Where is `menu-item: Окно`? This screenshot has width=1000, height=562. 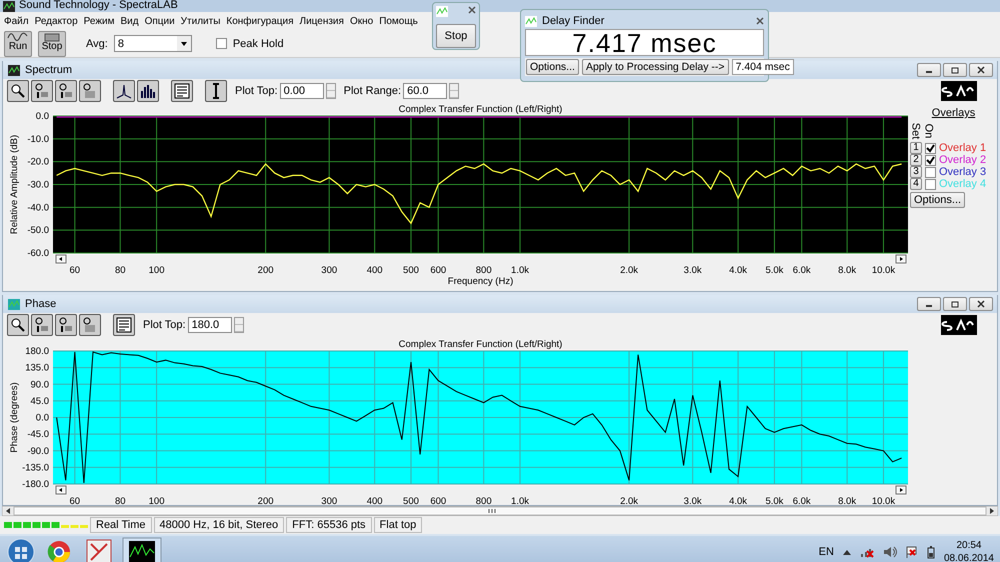
menu-item: Окно is located at coordinates (362, 21).